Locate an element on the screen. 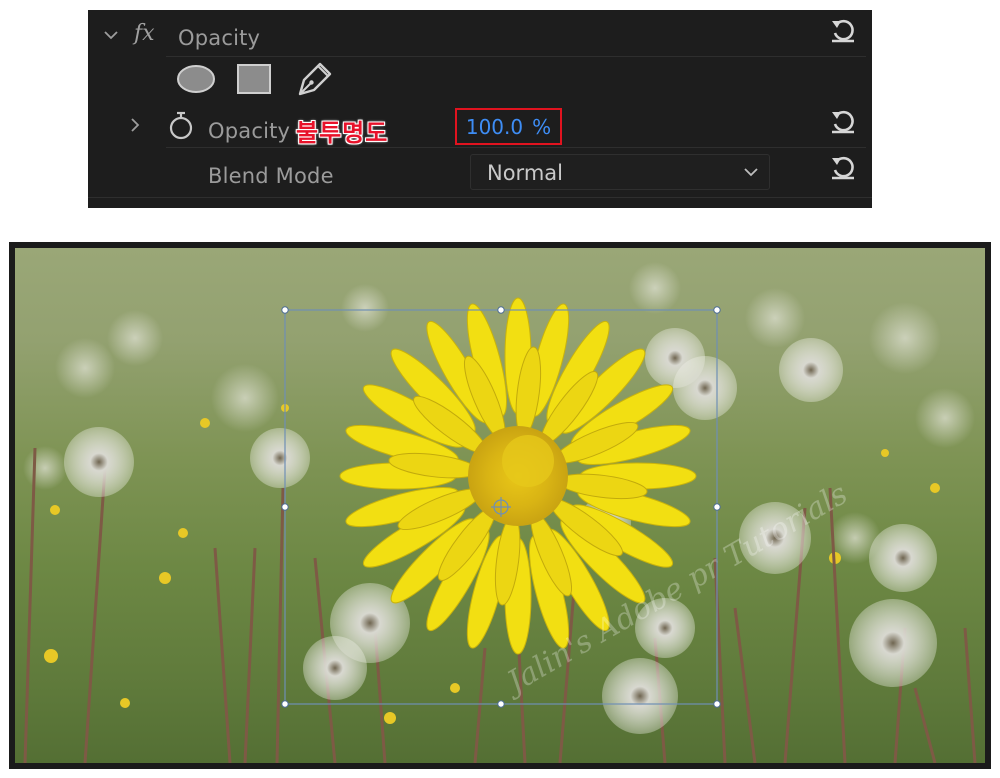 The height and width of the screenshot is (778, 1000). opacity-label: Opacity is located at coordinates (249, 131).